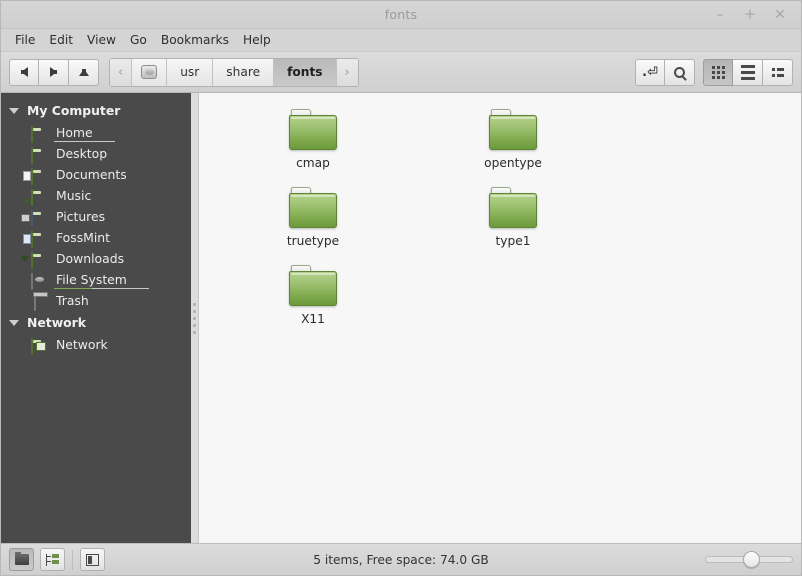 This screenshot has height=576, width=802. Describe the element at coordinates (14, 110) in the screenshot. I see `chevron-down-icon` at that location.